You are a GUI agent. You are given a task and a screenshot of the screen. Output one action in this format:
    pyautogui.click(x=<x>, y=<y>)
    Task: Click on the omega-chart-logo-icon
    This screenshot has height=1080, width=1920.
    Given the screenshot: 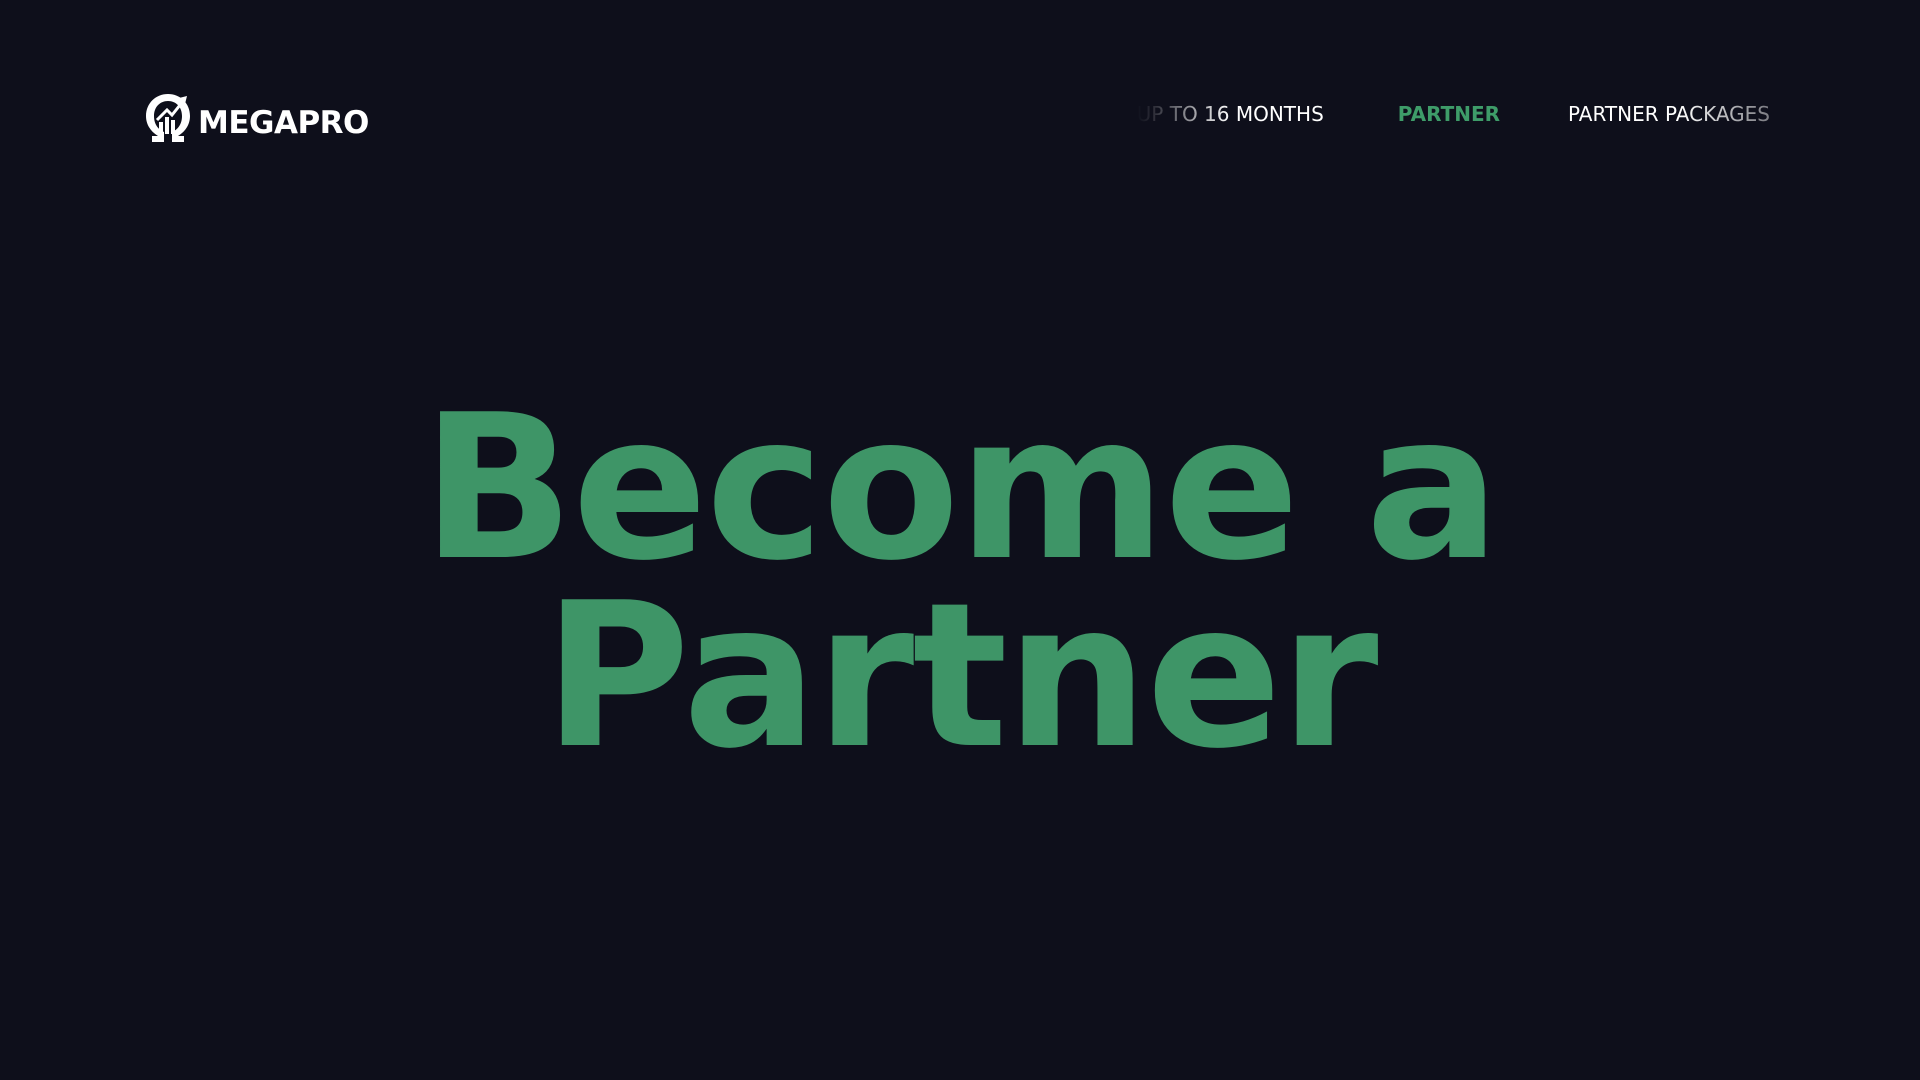 What is the action you would take?
    pyautogui.click(x=168, y=118)
    